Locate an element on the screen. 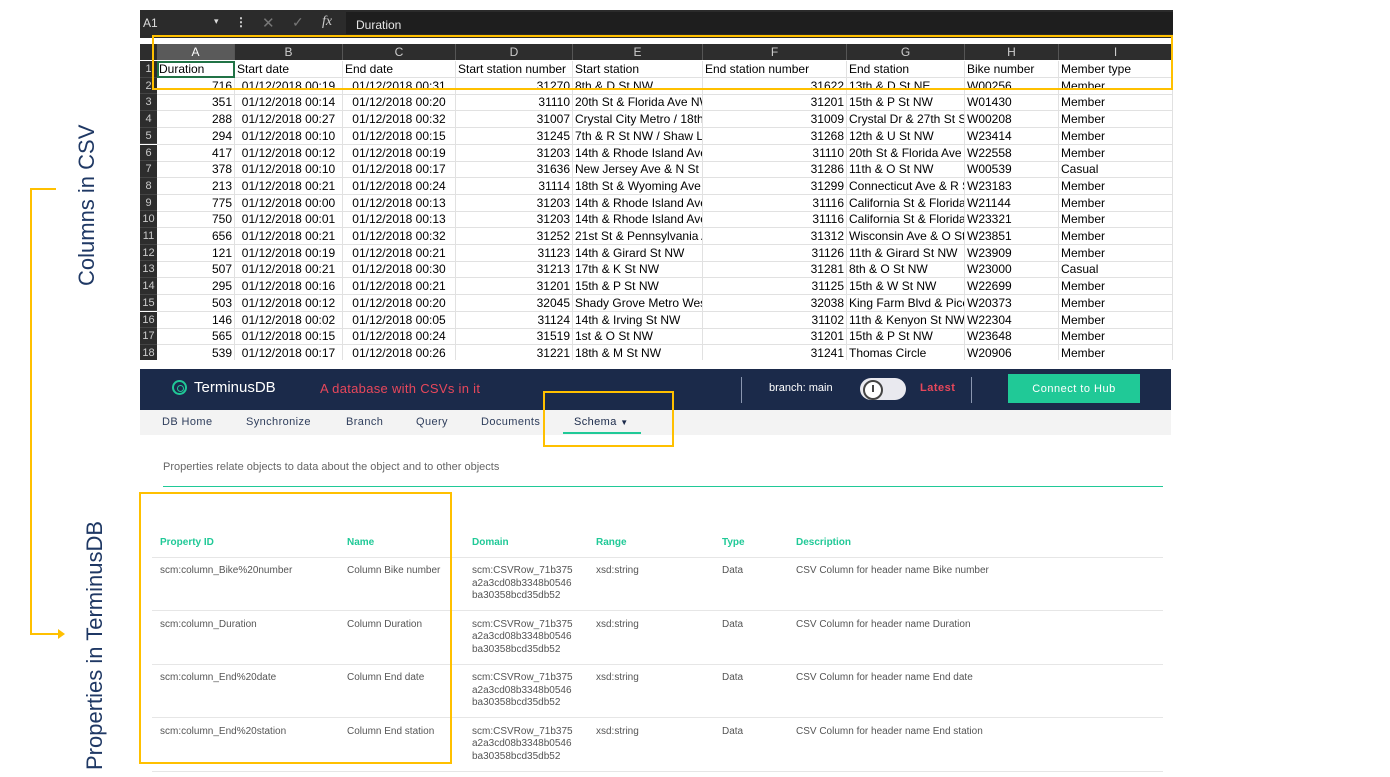 This screenshot has width=1390, height=777. row-header-12: 12 is located at coordinates (148, 253).